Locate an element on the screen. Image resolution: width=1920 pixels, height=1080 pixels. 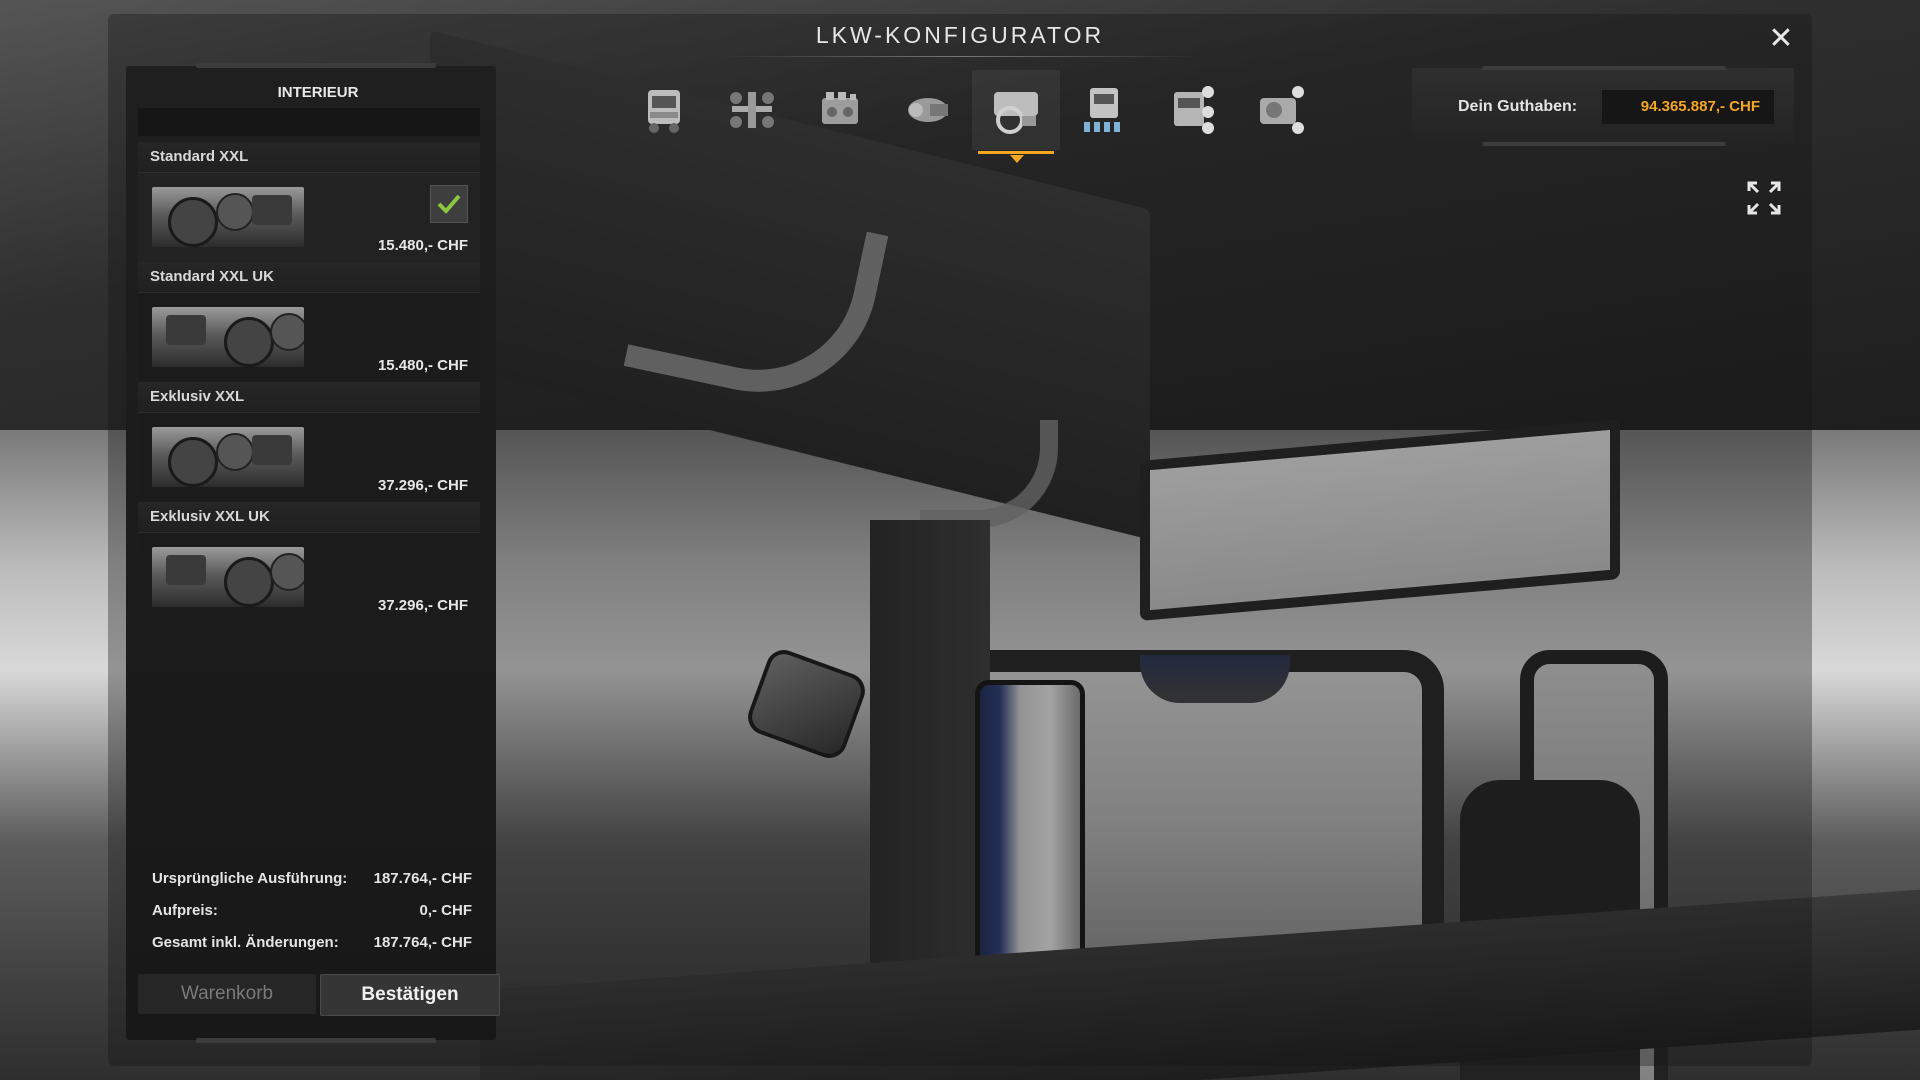
interior-icon is located at coordinates (1016, 113).